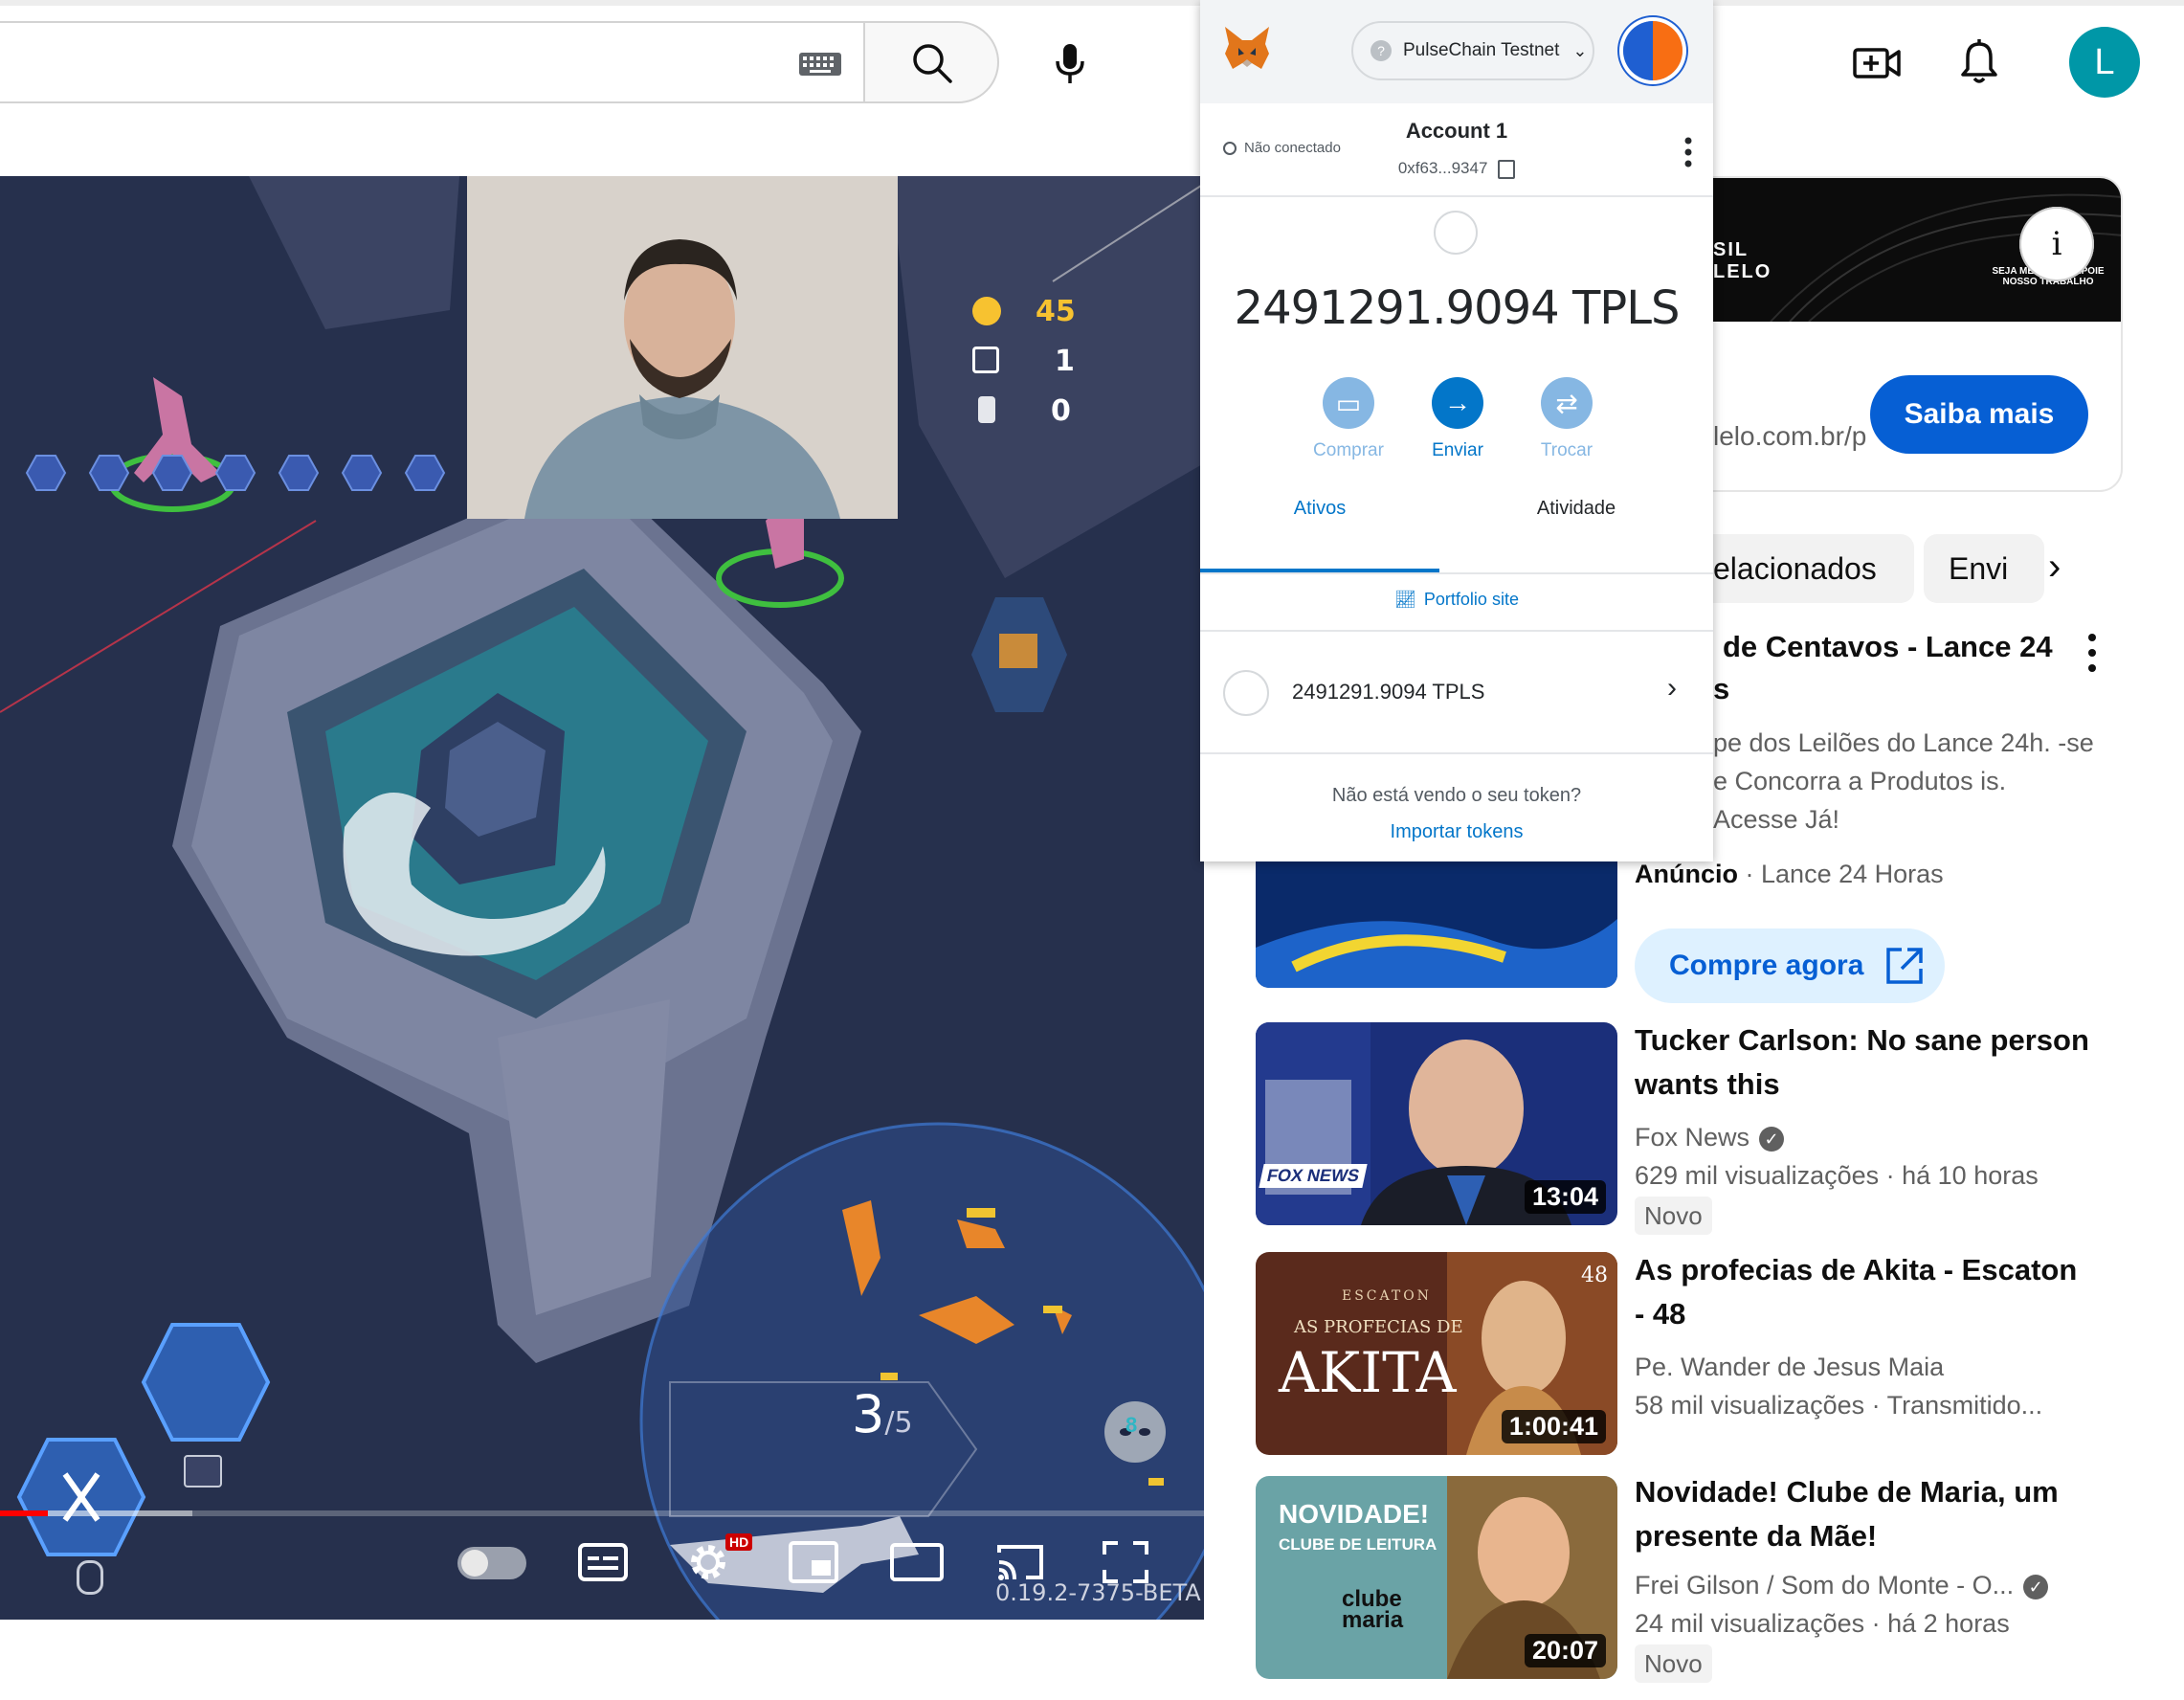  What do you see at coordinates (431, 62) in the screenshot?
I see `search-input` at bounding box center [431, 62].